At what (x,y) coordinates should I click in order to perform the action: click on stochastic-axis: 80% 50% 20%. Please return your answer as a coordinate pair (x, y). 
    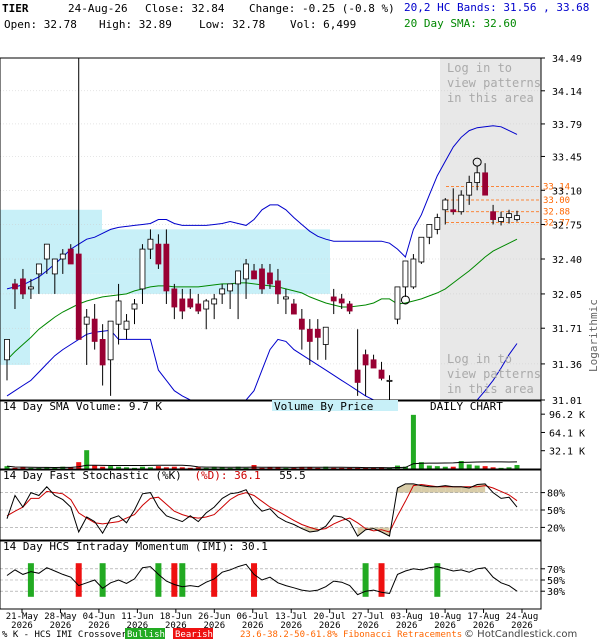
    Looking at the image, I should click on (553, 511).